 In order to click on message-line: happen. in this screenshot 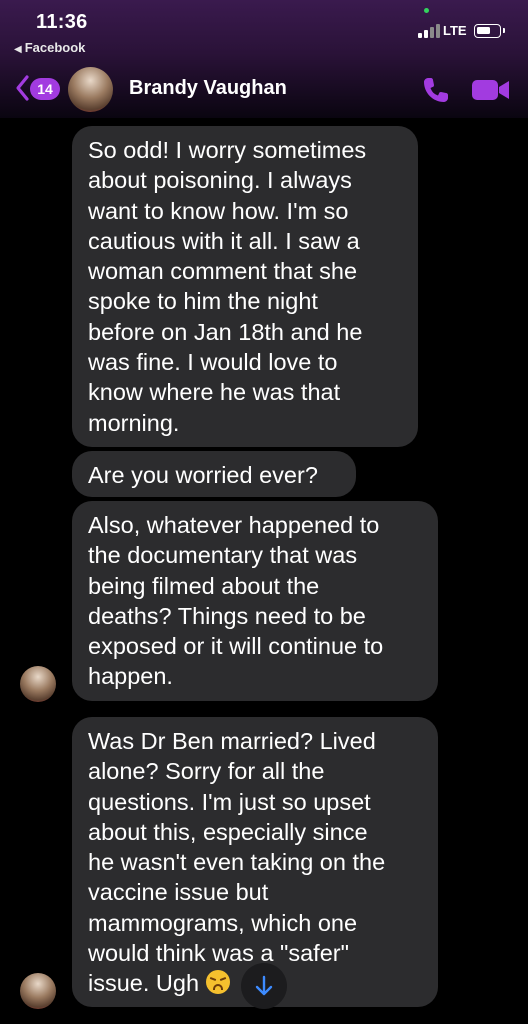, I will do `click(130, 676)`.